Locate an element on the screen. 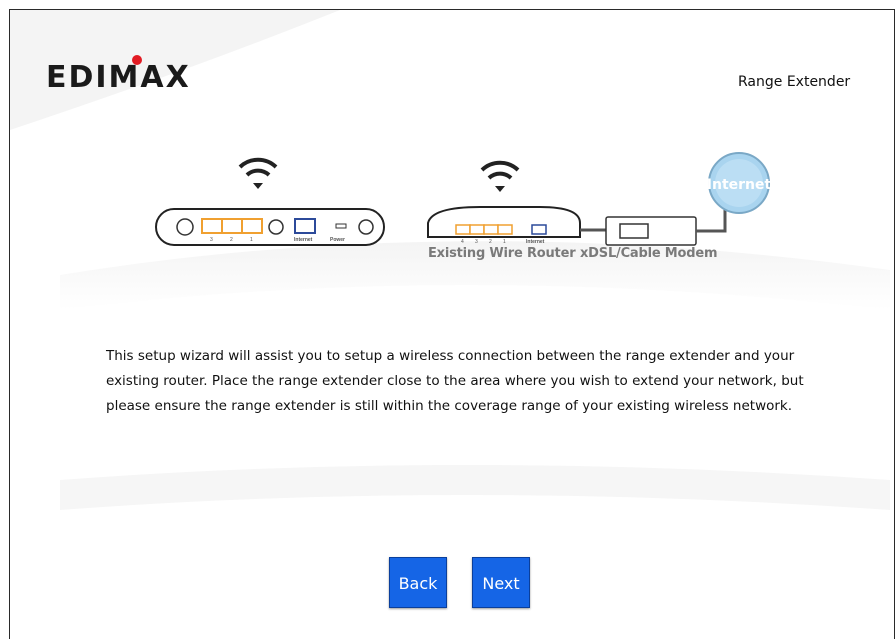 This screenshot has height=639, width=896. router-port-1: 1 is located at coordinates (504, 242).